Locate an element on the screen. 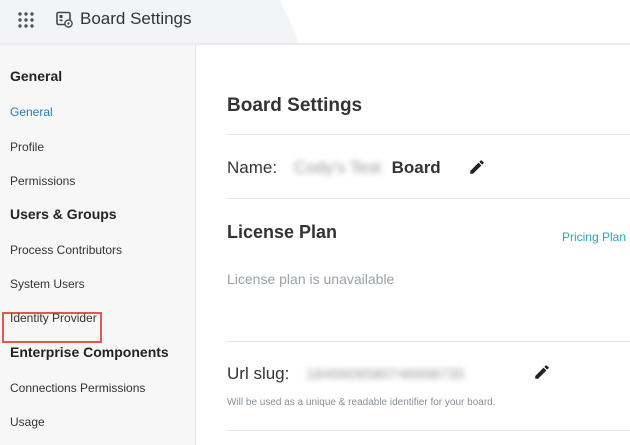 The image size is (630, 445). app-title: Board Settings is located at coordinates (136, 18).